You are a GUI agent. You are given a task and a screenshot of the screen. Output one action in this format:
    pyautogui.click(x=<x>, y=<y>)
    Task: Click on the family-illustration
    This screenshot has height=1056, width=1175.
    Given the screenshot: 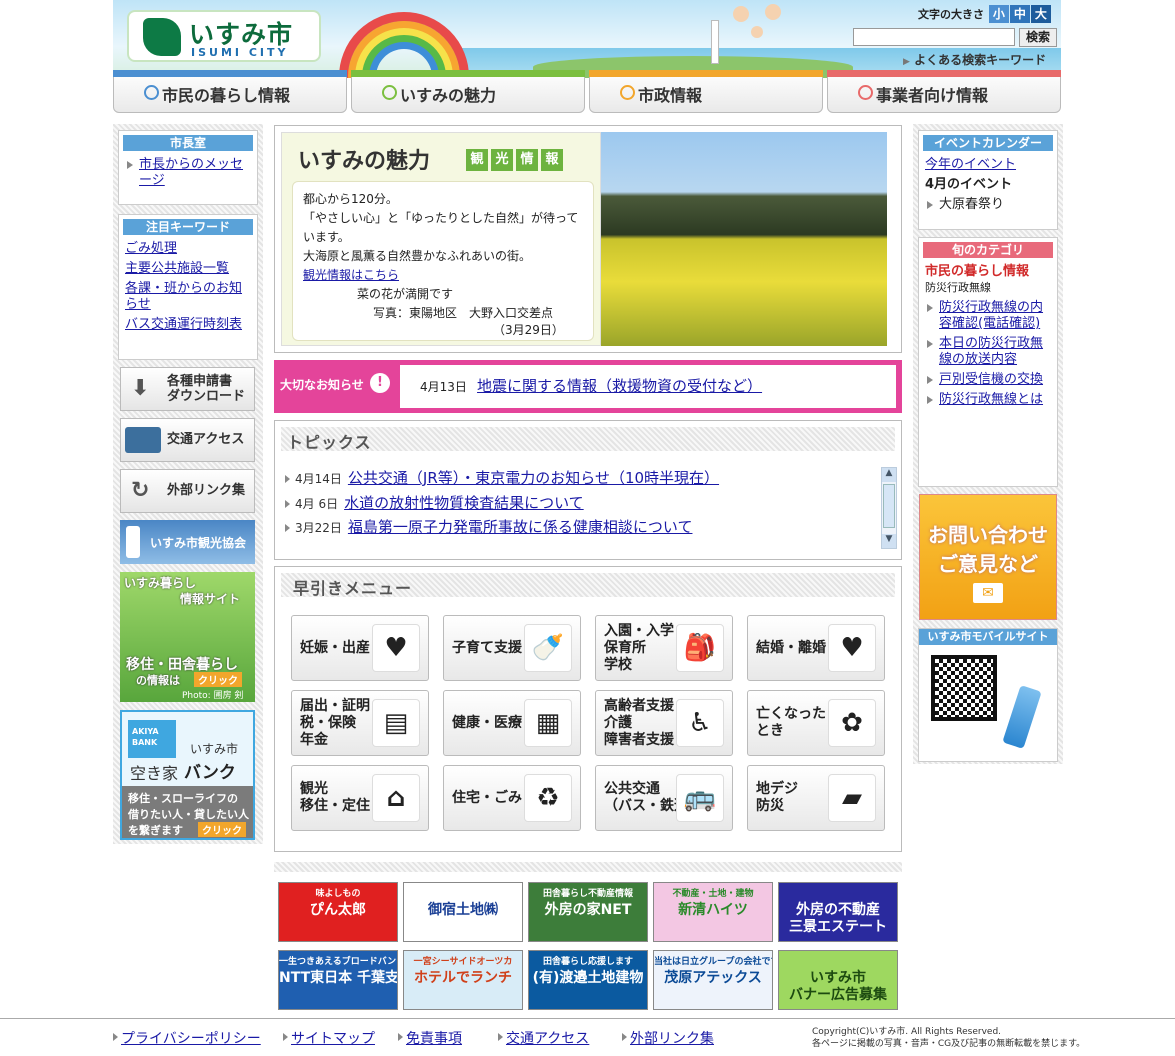 What is the action you would take?
    pyautogui.click(x=758, y=34)
    